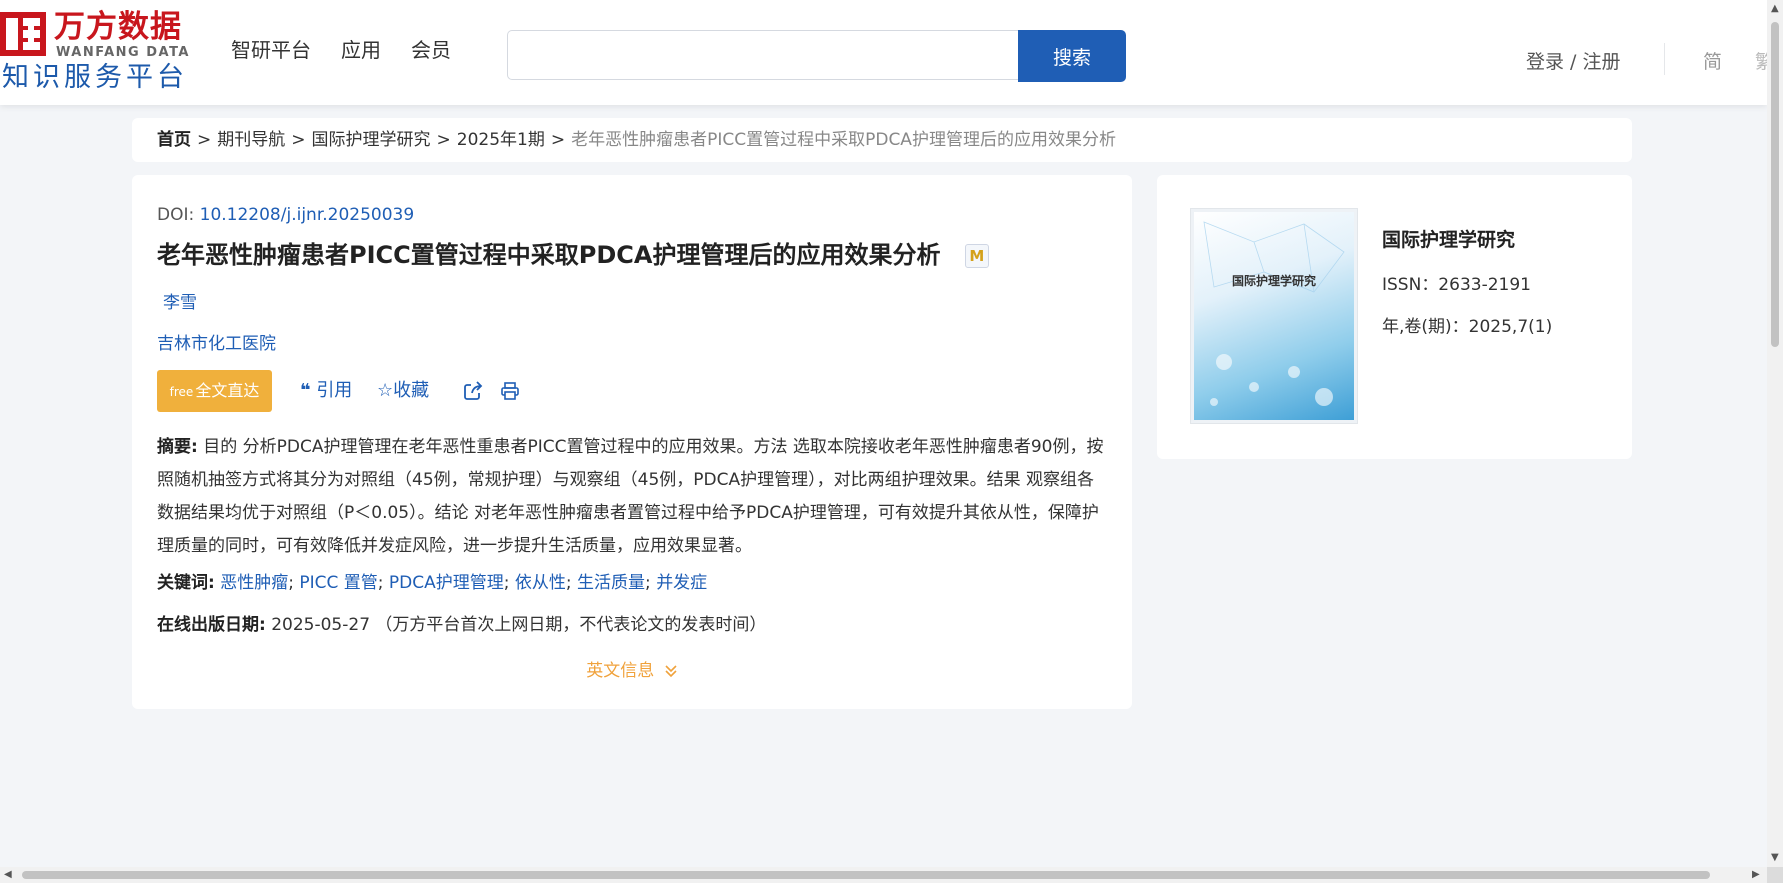  What do you see at coordinates (866, 875) in the screenshot?
I see `horizontal-scroll-thumb` at bounding box center [866, 875].